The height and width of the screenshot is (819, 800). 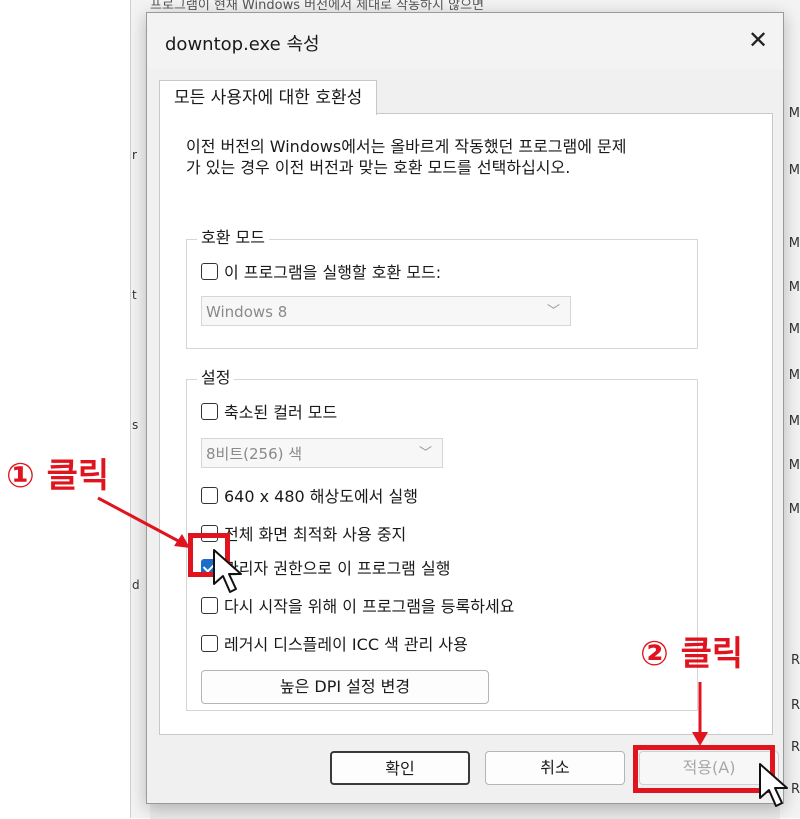 I want to click on fullscreen-opt-label: 전체 화면 최적화 사용 중지, so click(x=315, y=534).